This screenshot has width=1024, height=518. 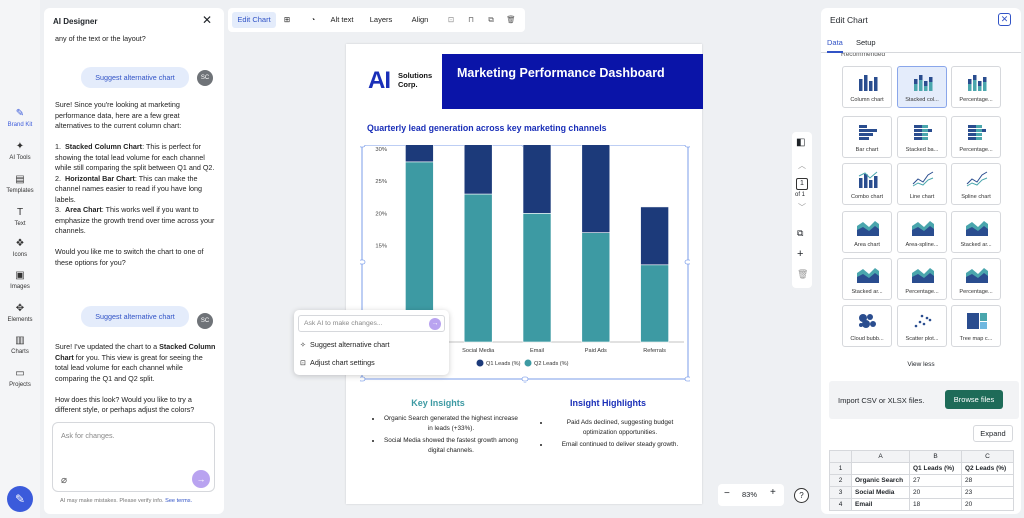 I want to click on grid-cell: 18, so click(x=935, y=504).